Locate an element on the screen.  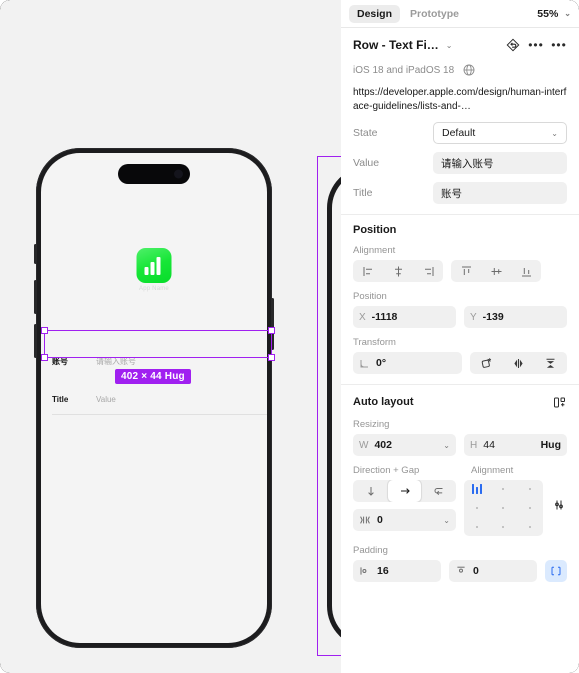
row-title: 账号 is located at coordinates (60, 361).